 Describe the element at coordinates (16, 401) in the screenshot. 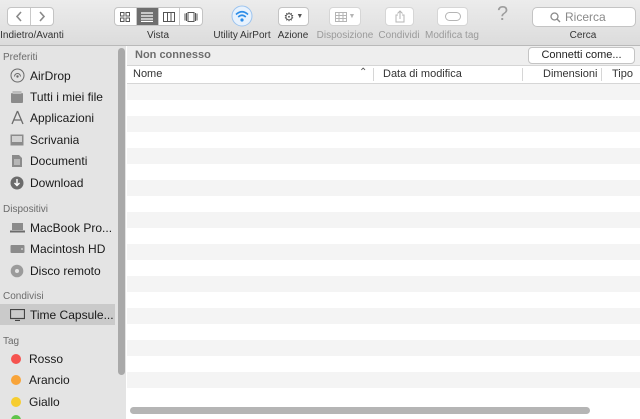

I see `yellow-tag-dot-icon` at that location.